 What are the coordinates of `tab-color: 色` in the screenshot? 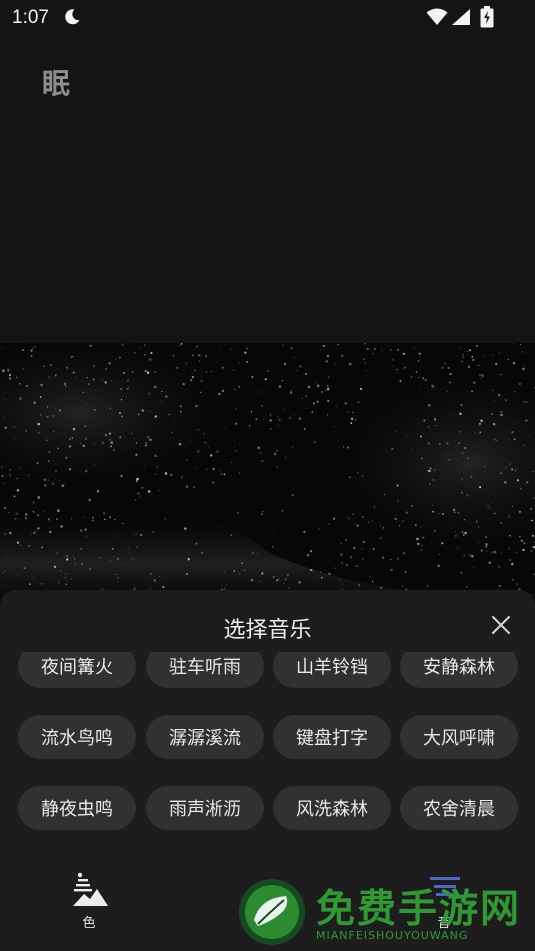 It's located at (89, 906).